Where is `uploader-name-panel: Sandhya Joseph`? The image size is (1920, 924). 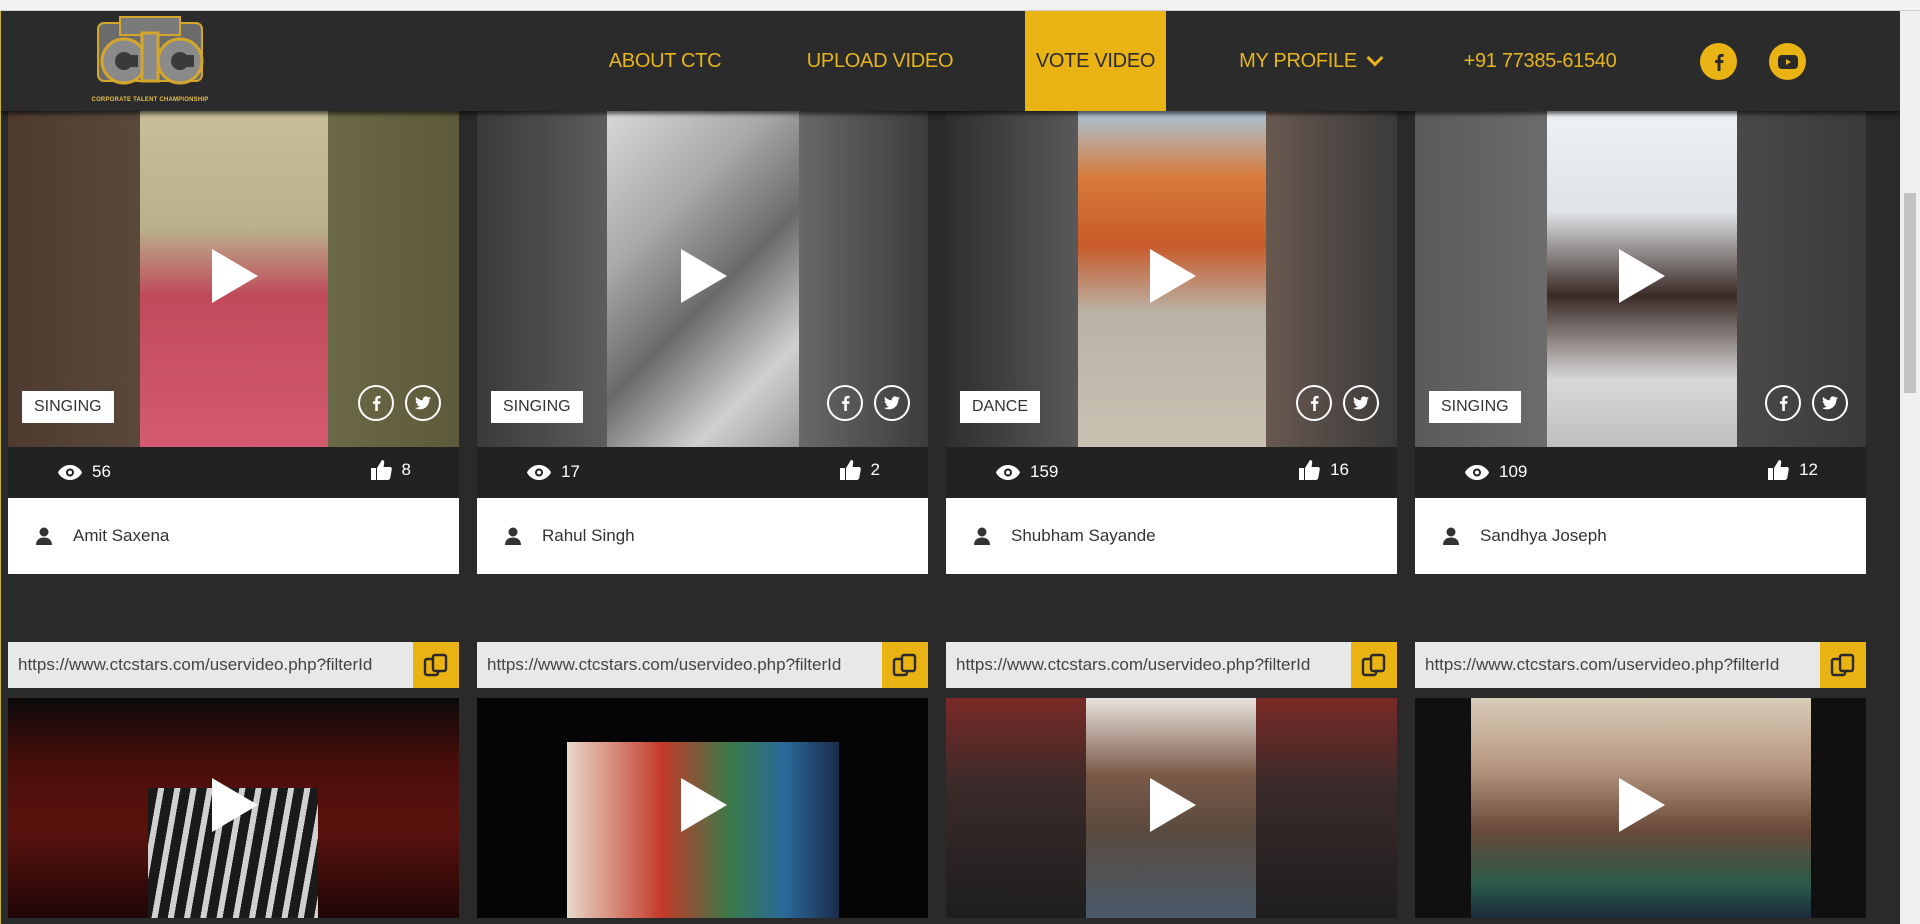
uploader-name-panel: Sandhya Joseph is located at coordinates (1640, 536).